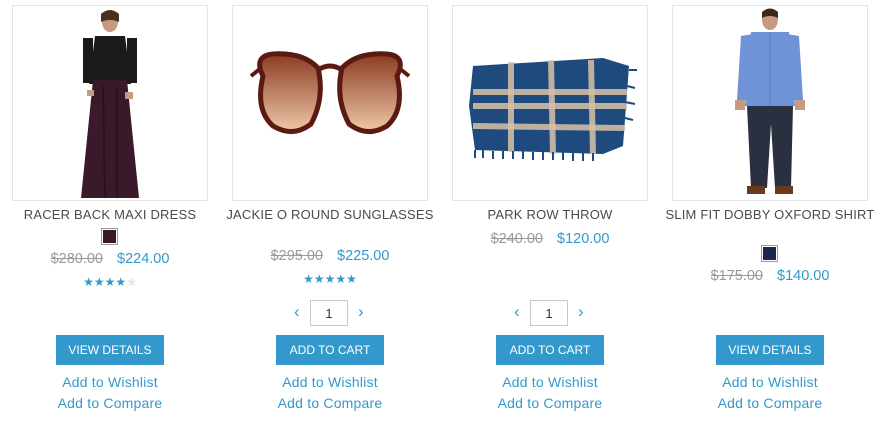 Image resolution: width=891 pixels, height=438 pixels. I want to click on price-box: $175.00 $140.00, so click(770, 276).